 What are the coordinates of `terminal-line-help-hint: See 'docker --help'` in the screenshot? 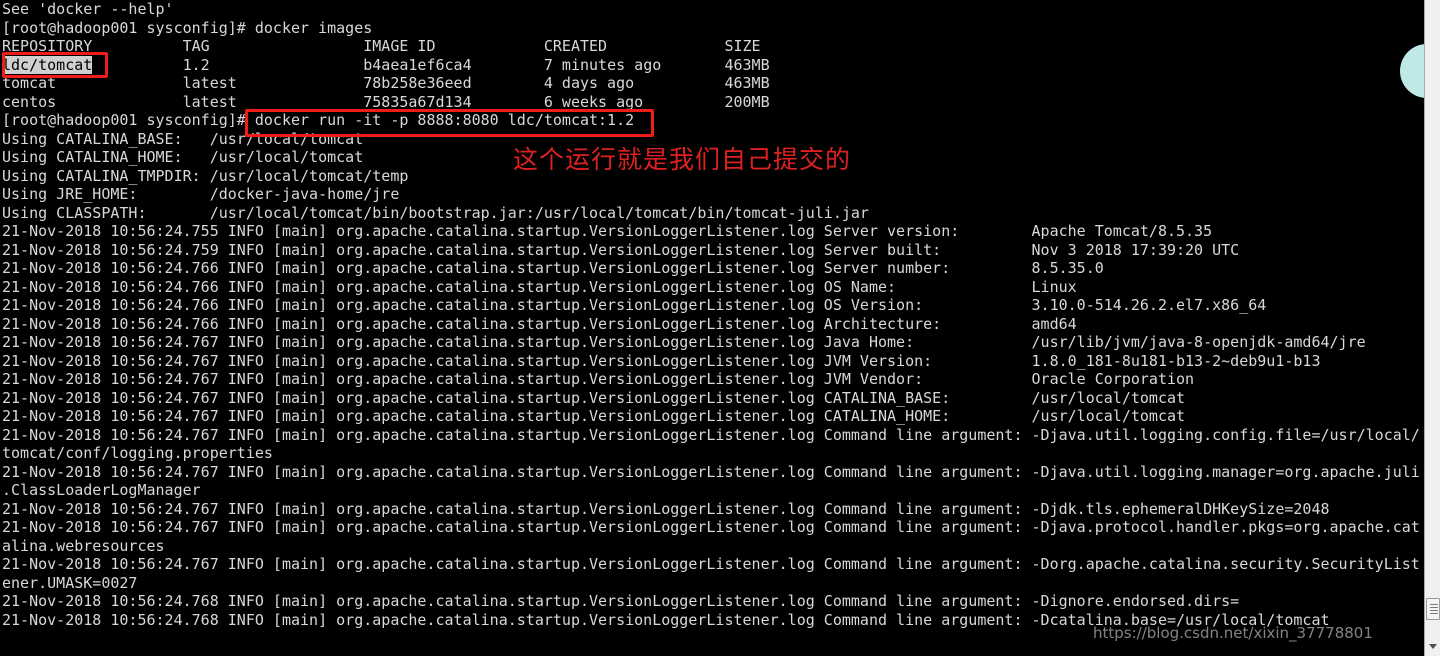 It's located at (712, 9).